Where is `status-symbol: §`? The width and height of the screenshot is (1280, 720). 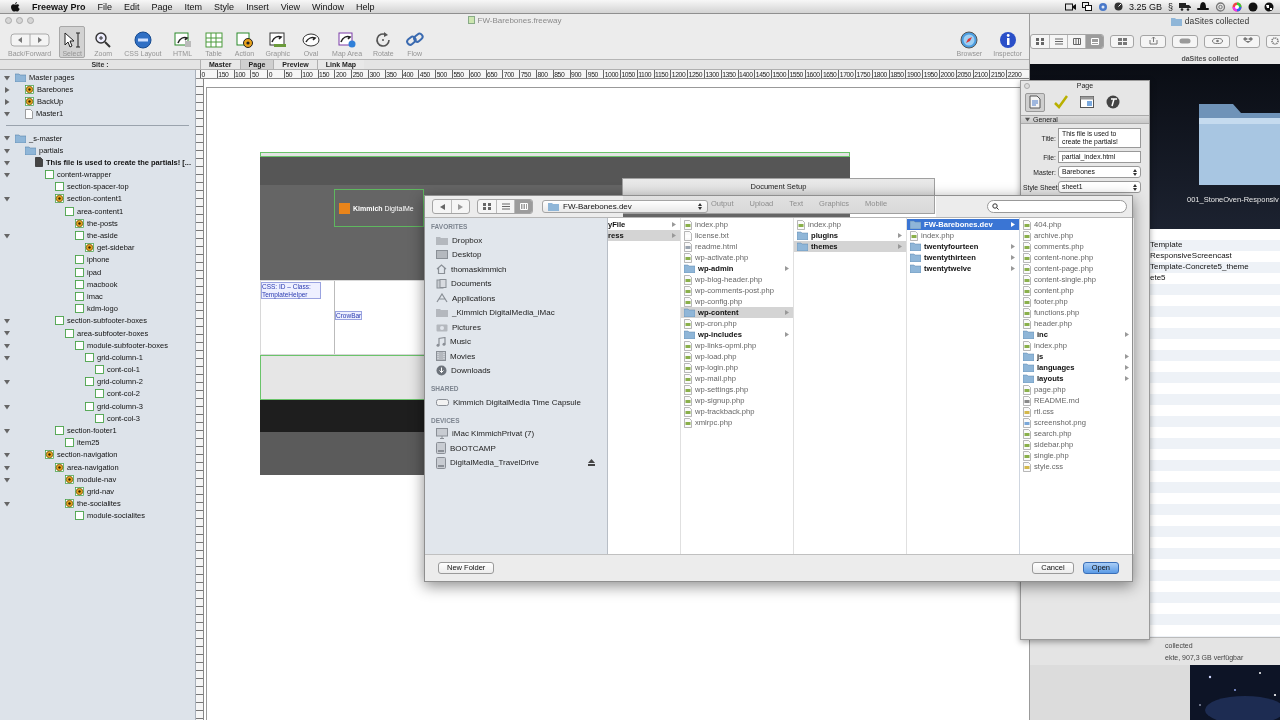 status-symbol: § is located at coordinates (1170, 6).